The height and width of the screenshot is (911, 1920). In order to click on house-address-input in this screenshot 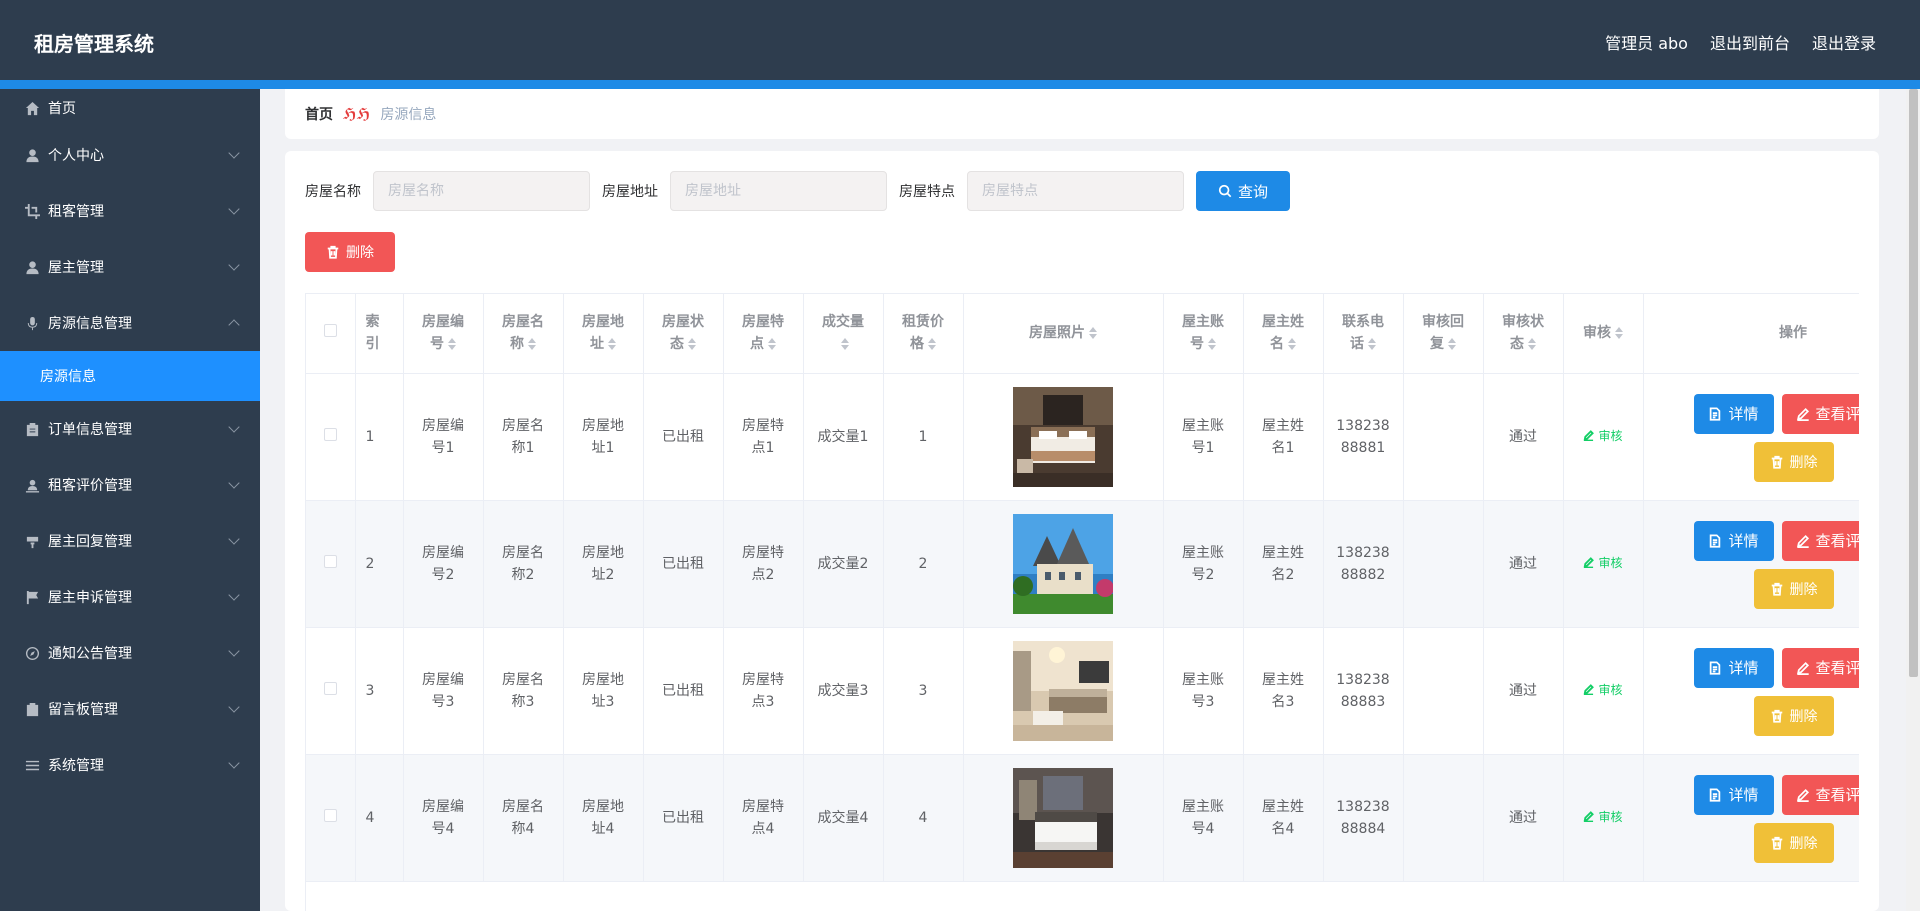, I will do `click(778, 191)`.